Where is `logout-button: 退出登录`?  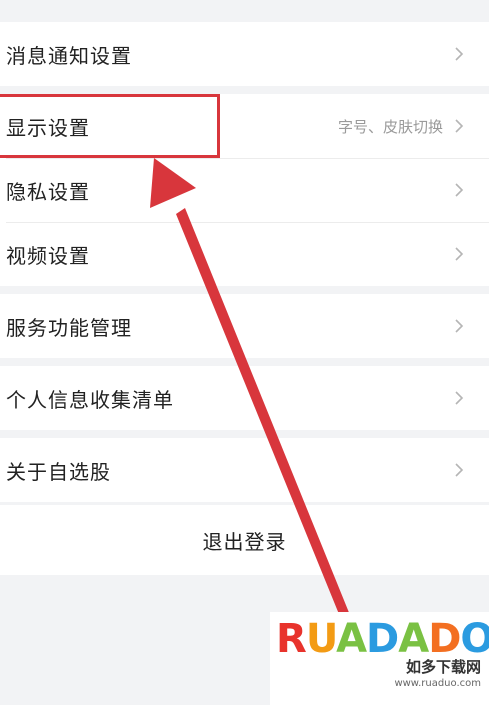
logout-button: 退出登录 is located at coordinates (244, 540).